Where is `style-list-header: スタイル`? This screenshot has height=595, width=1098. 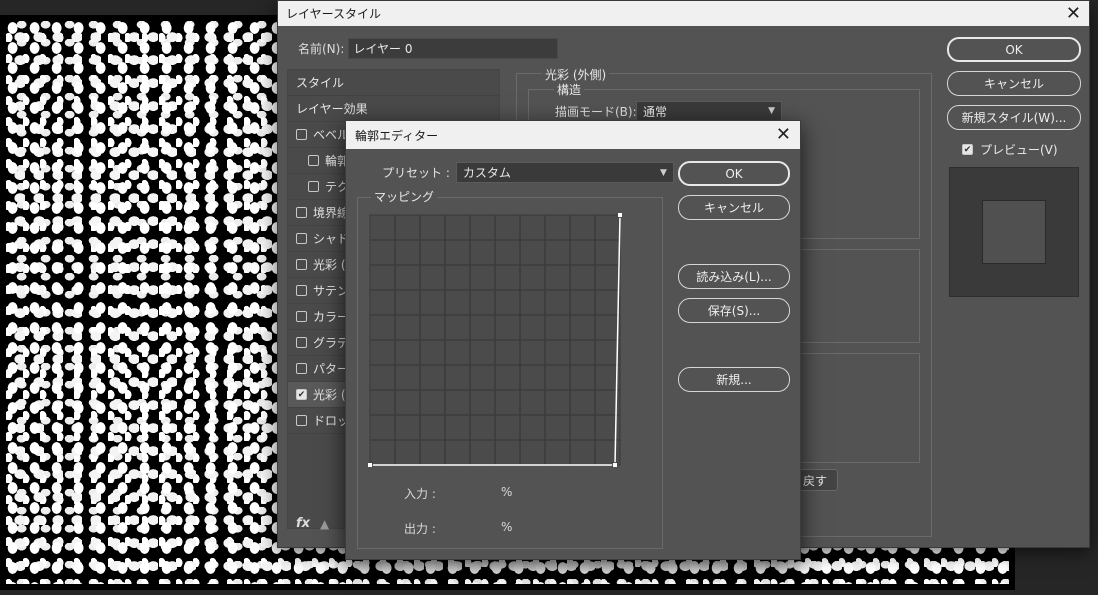 style-list-header: スタイル is located at coordinates (393, 83).